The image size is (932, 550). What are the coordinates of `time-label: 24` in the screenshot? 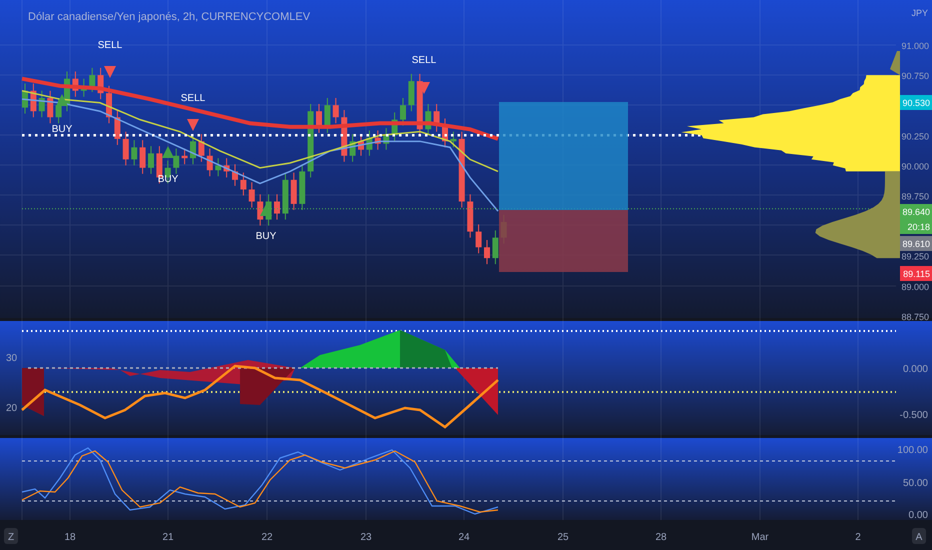 It's located at (464, 537).